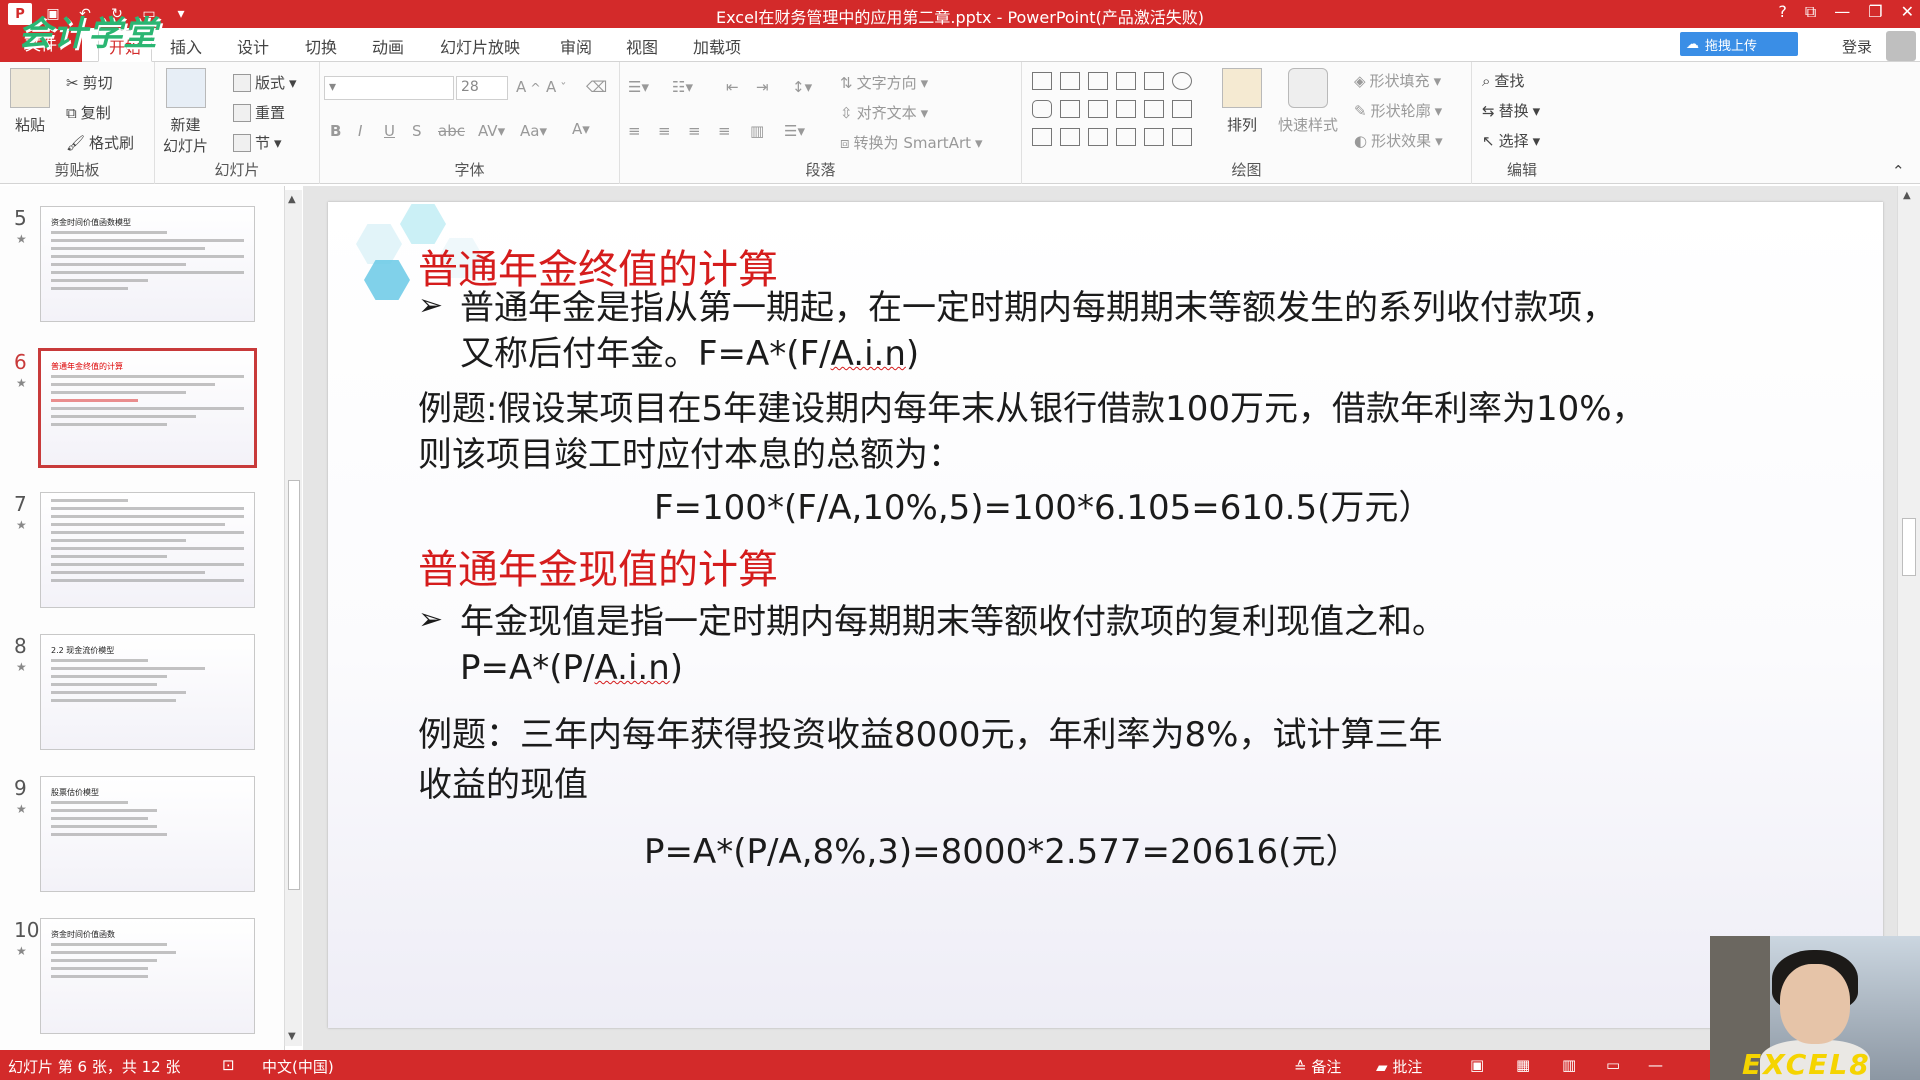  I want to click on comments-button: ▰ 批注, so click(1399, 1066).